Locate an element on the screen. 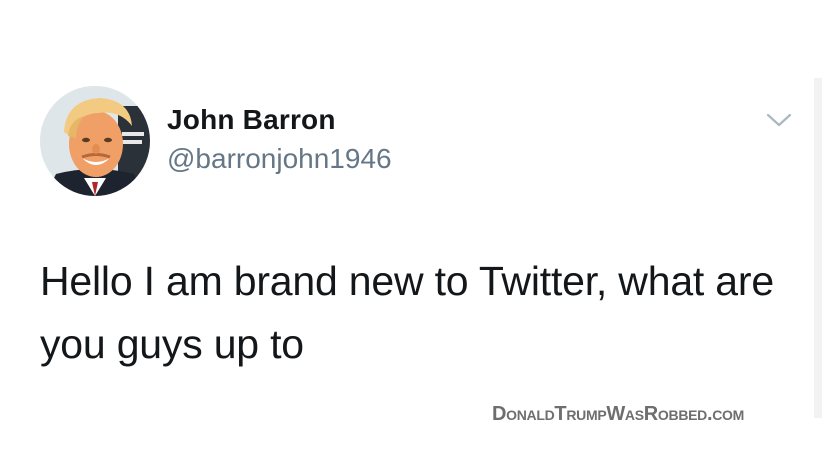 This screenshot has height=461, width=828. chevron-down-icon is located at coordinates (779, 120).